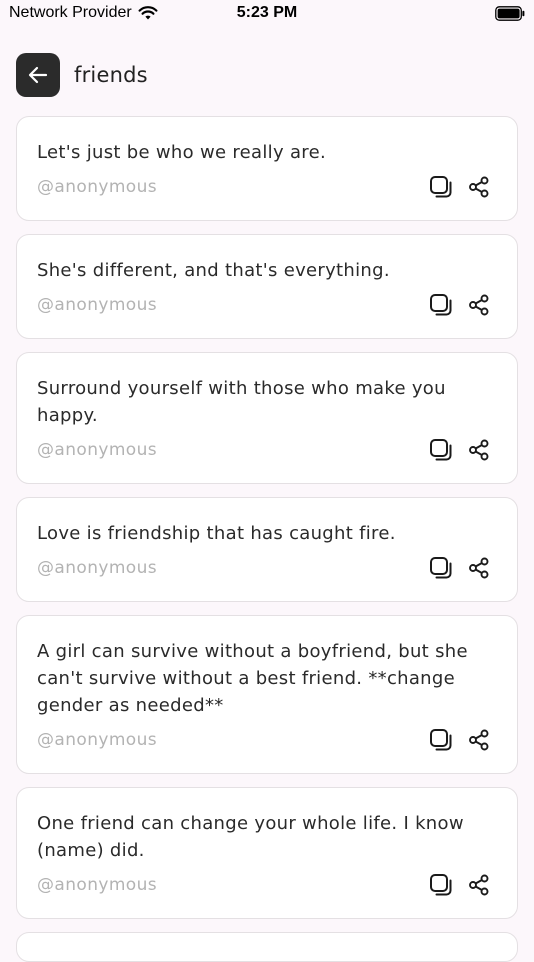  I want to click on back-button, so click(38, 74).